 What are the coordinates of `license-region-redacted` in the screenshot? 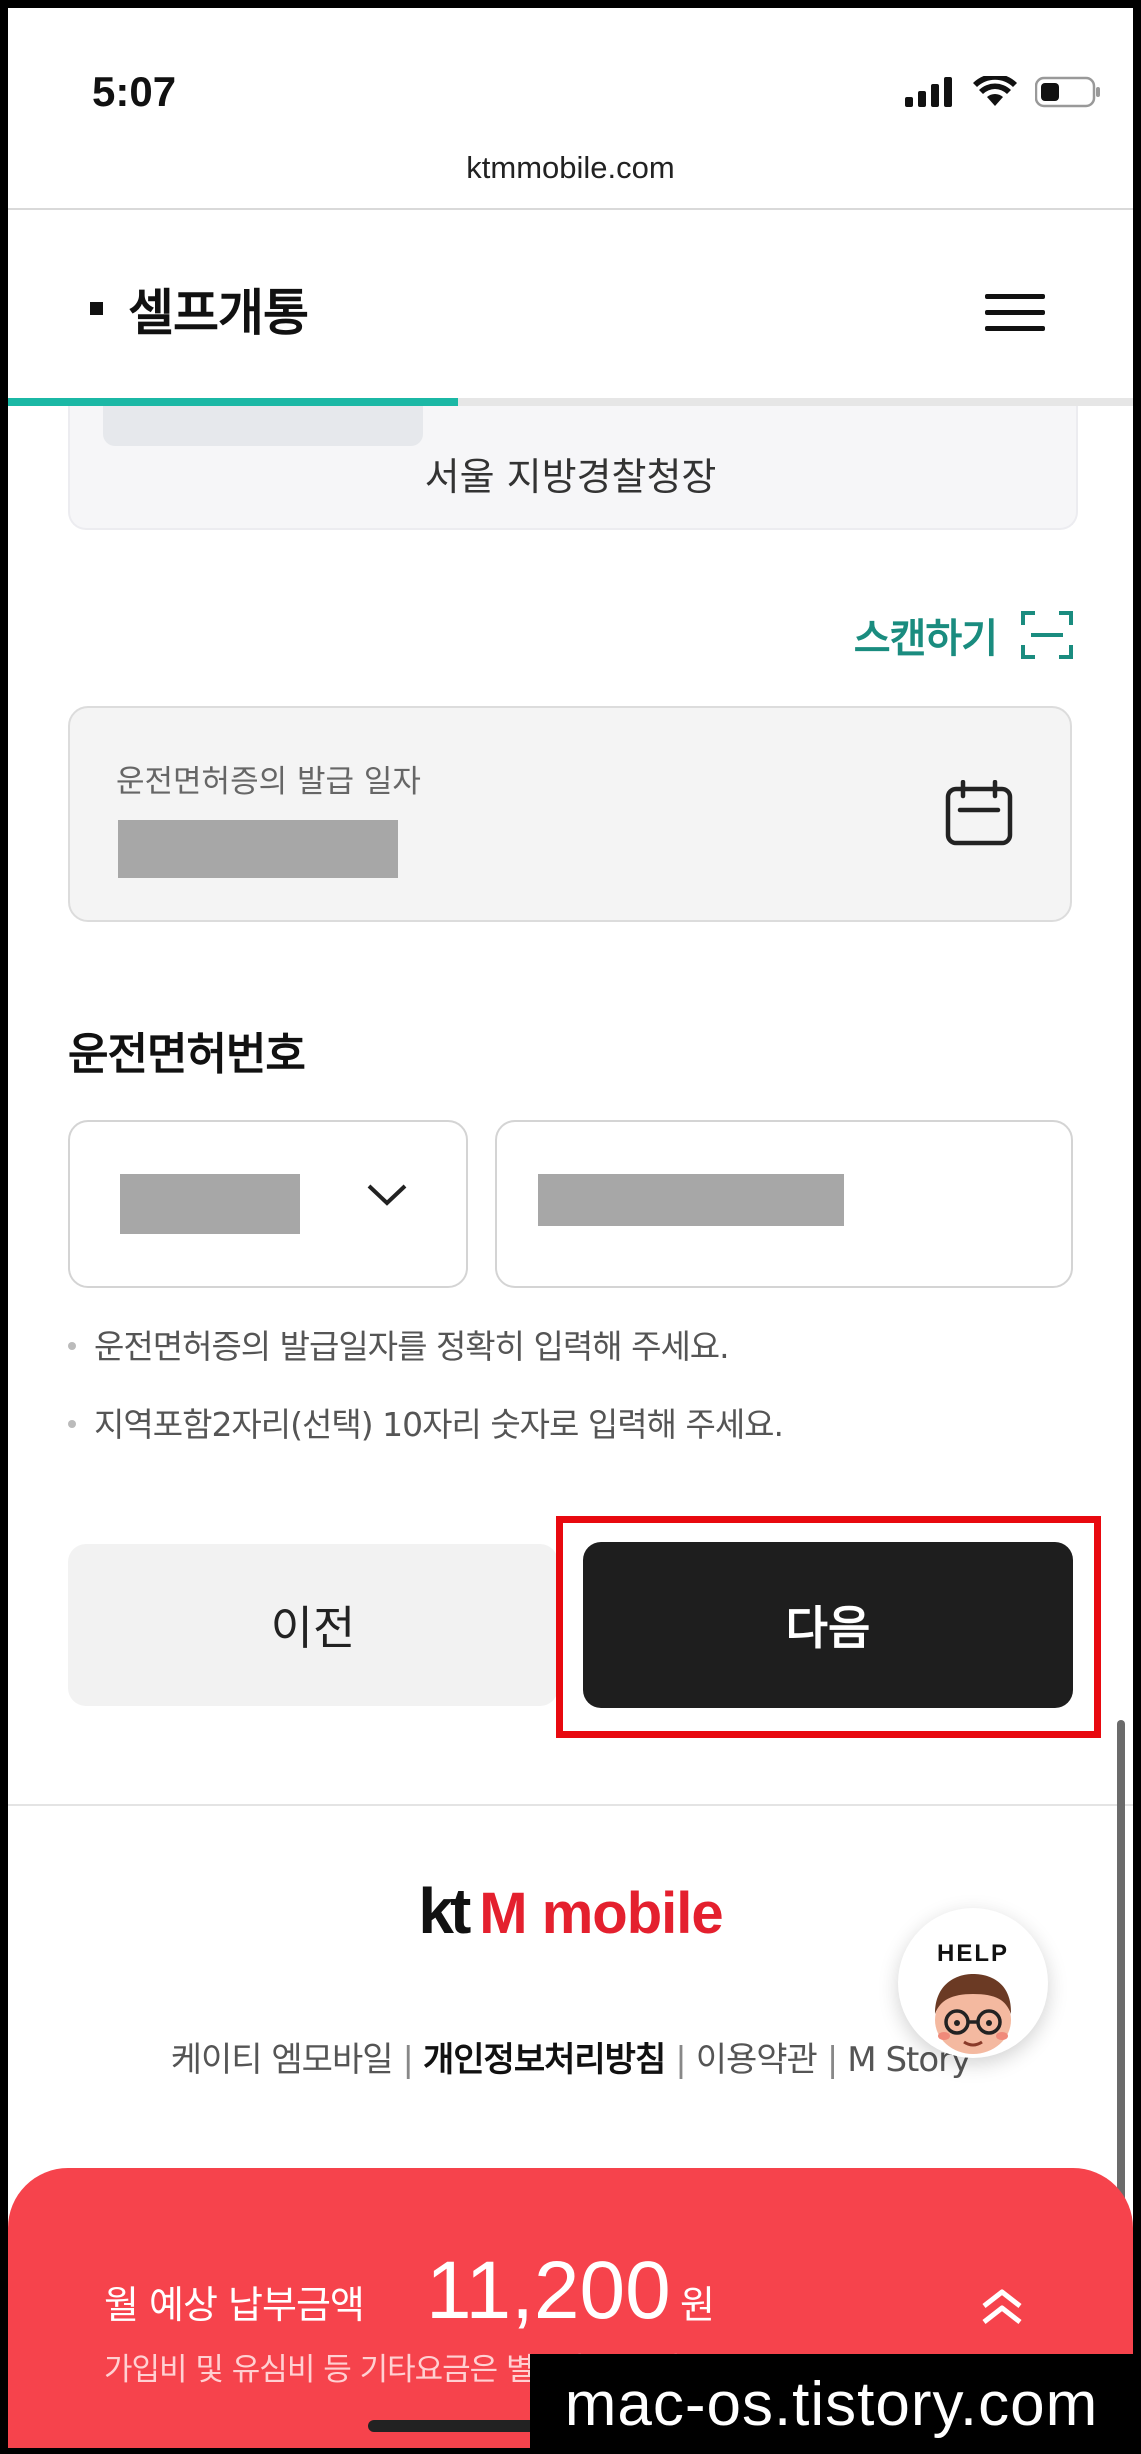 It's located at (210, 1204).